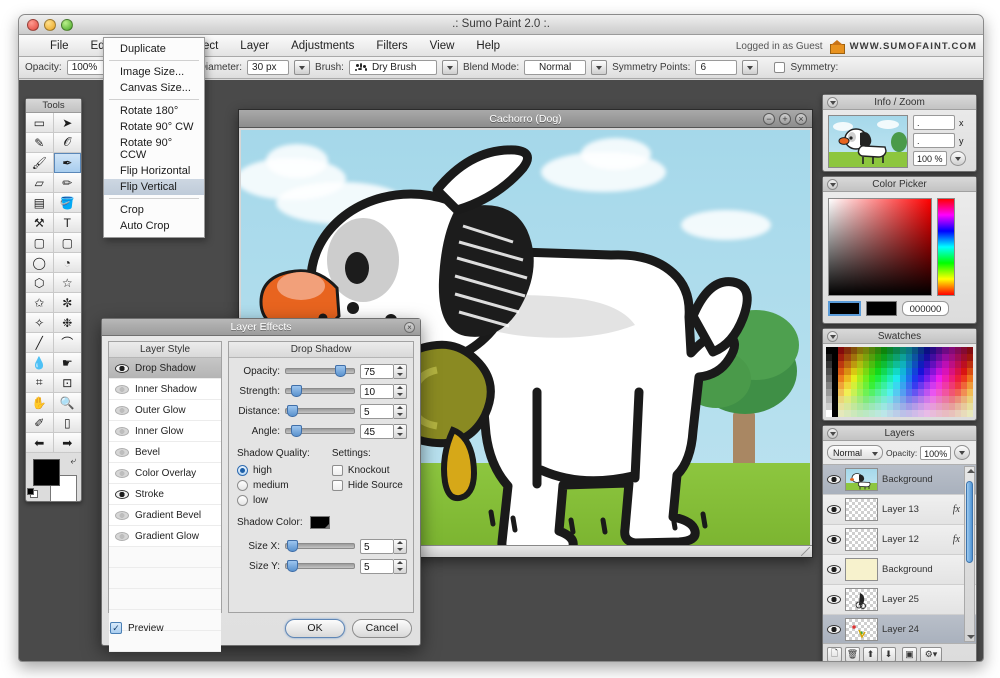 Image resolution: width=1000 pixels, height=678 pixels. I want to click on star-outline-tool: ☆, so click(67, 283).